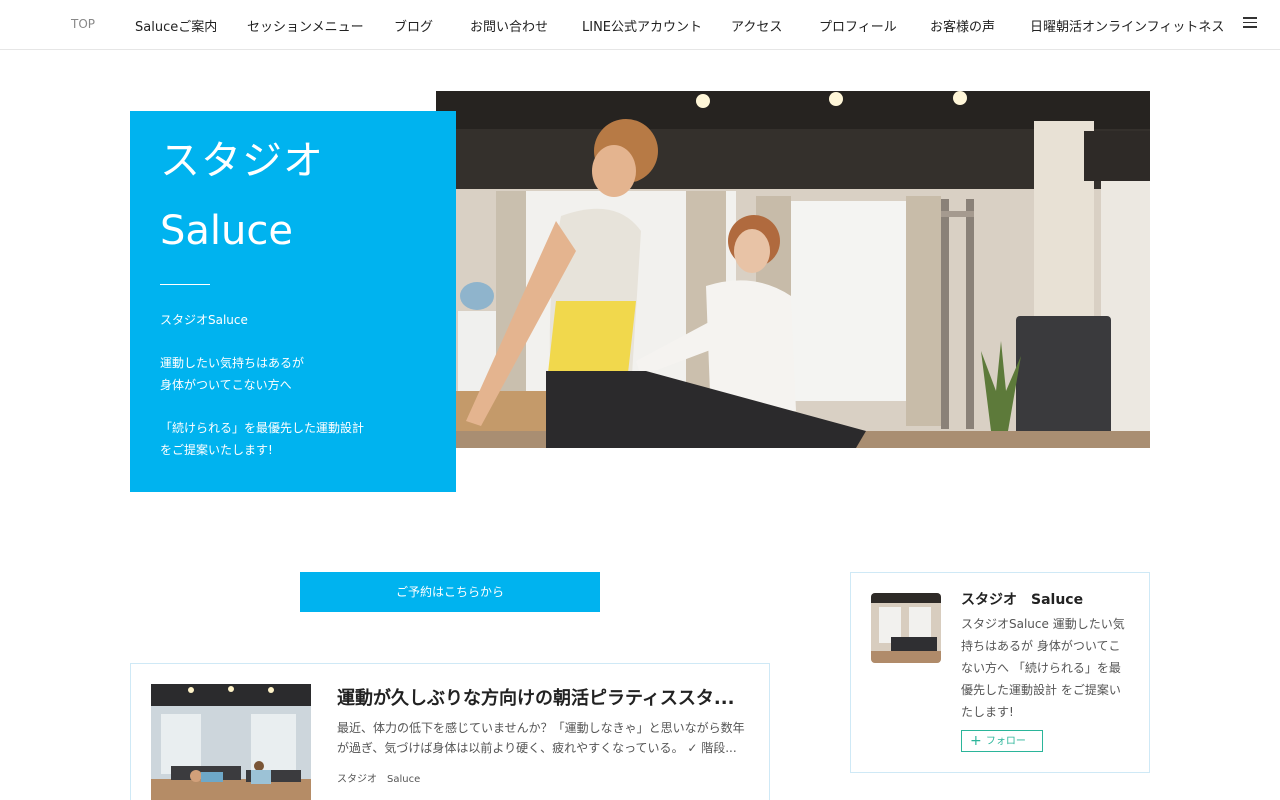 The image size is (1280, 800). Describe the element at coordinates (962, 25) in the screenshot. I see `nav-item-voices: お客様の声` at that location.